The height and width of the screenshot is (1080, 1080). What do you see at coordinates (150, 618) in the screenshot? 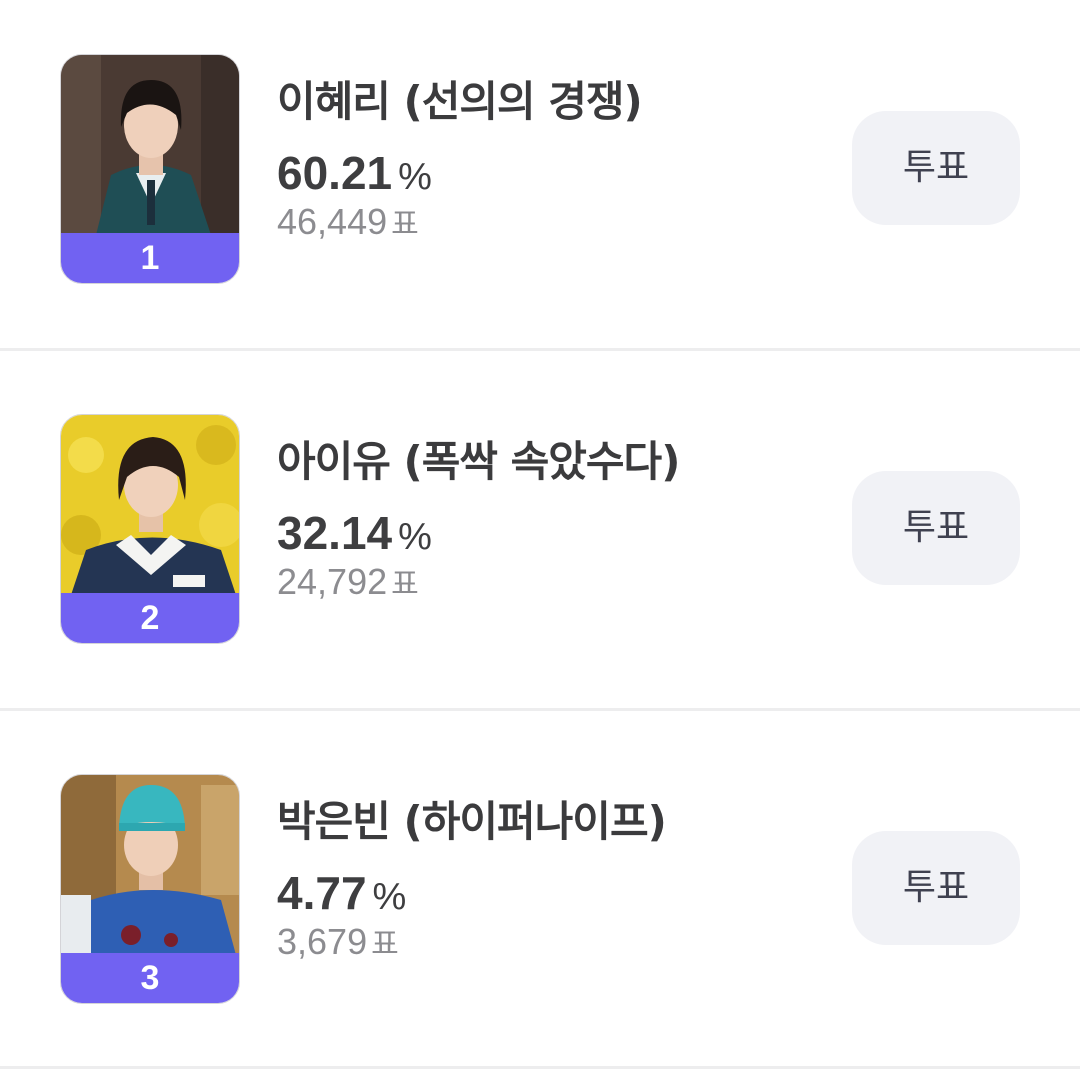
I see `rank-badge: 2` at bounding box center [150, 618].